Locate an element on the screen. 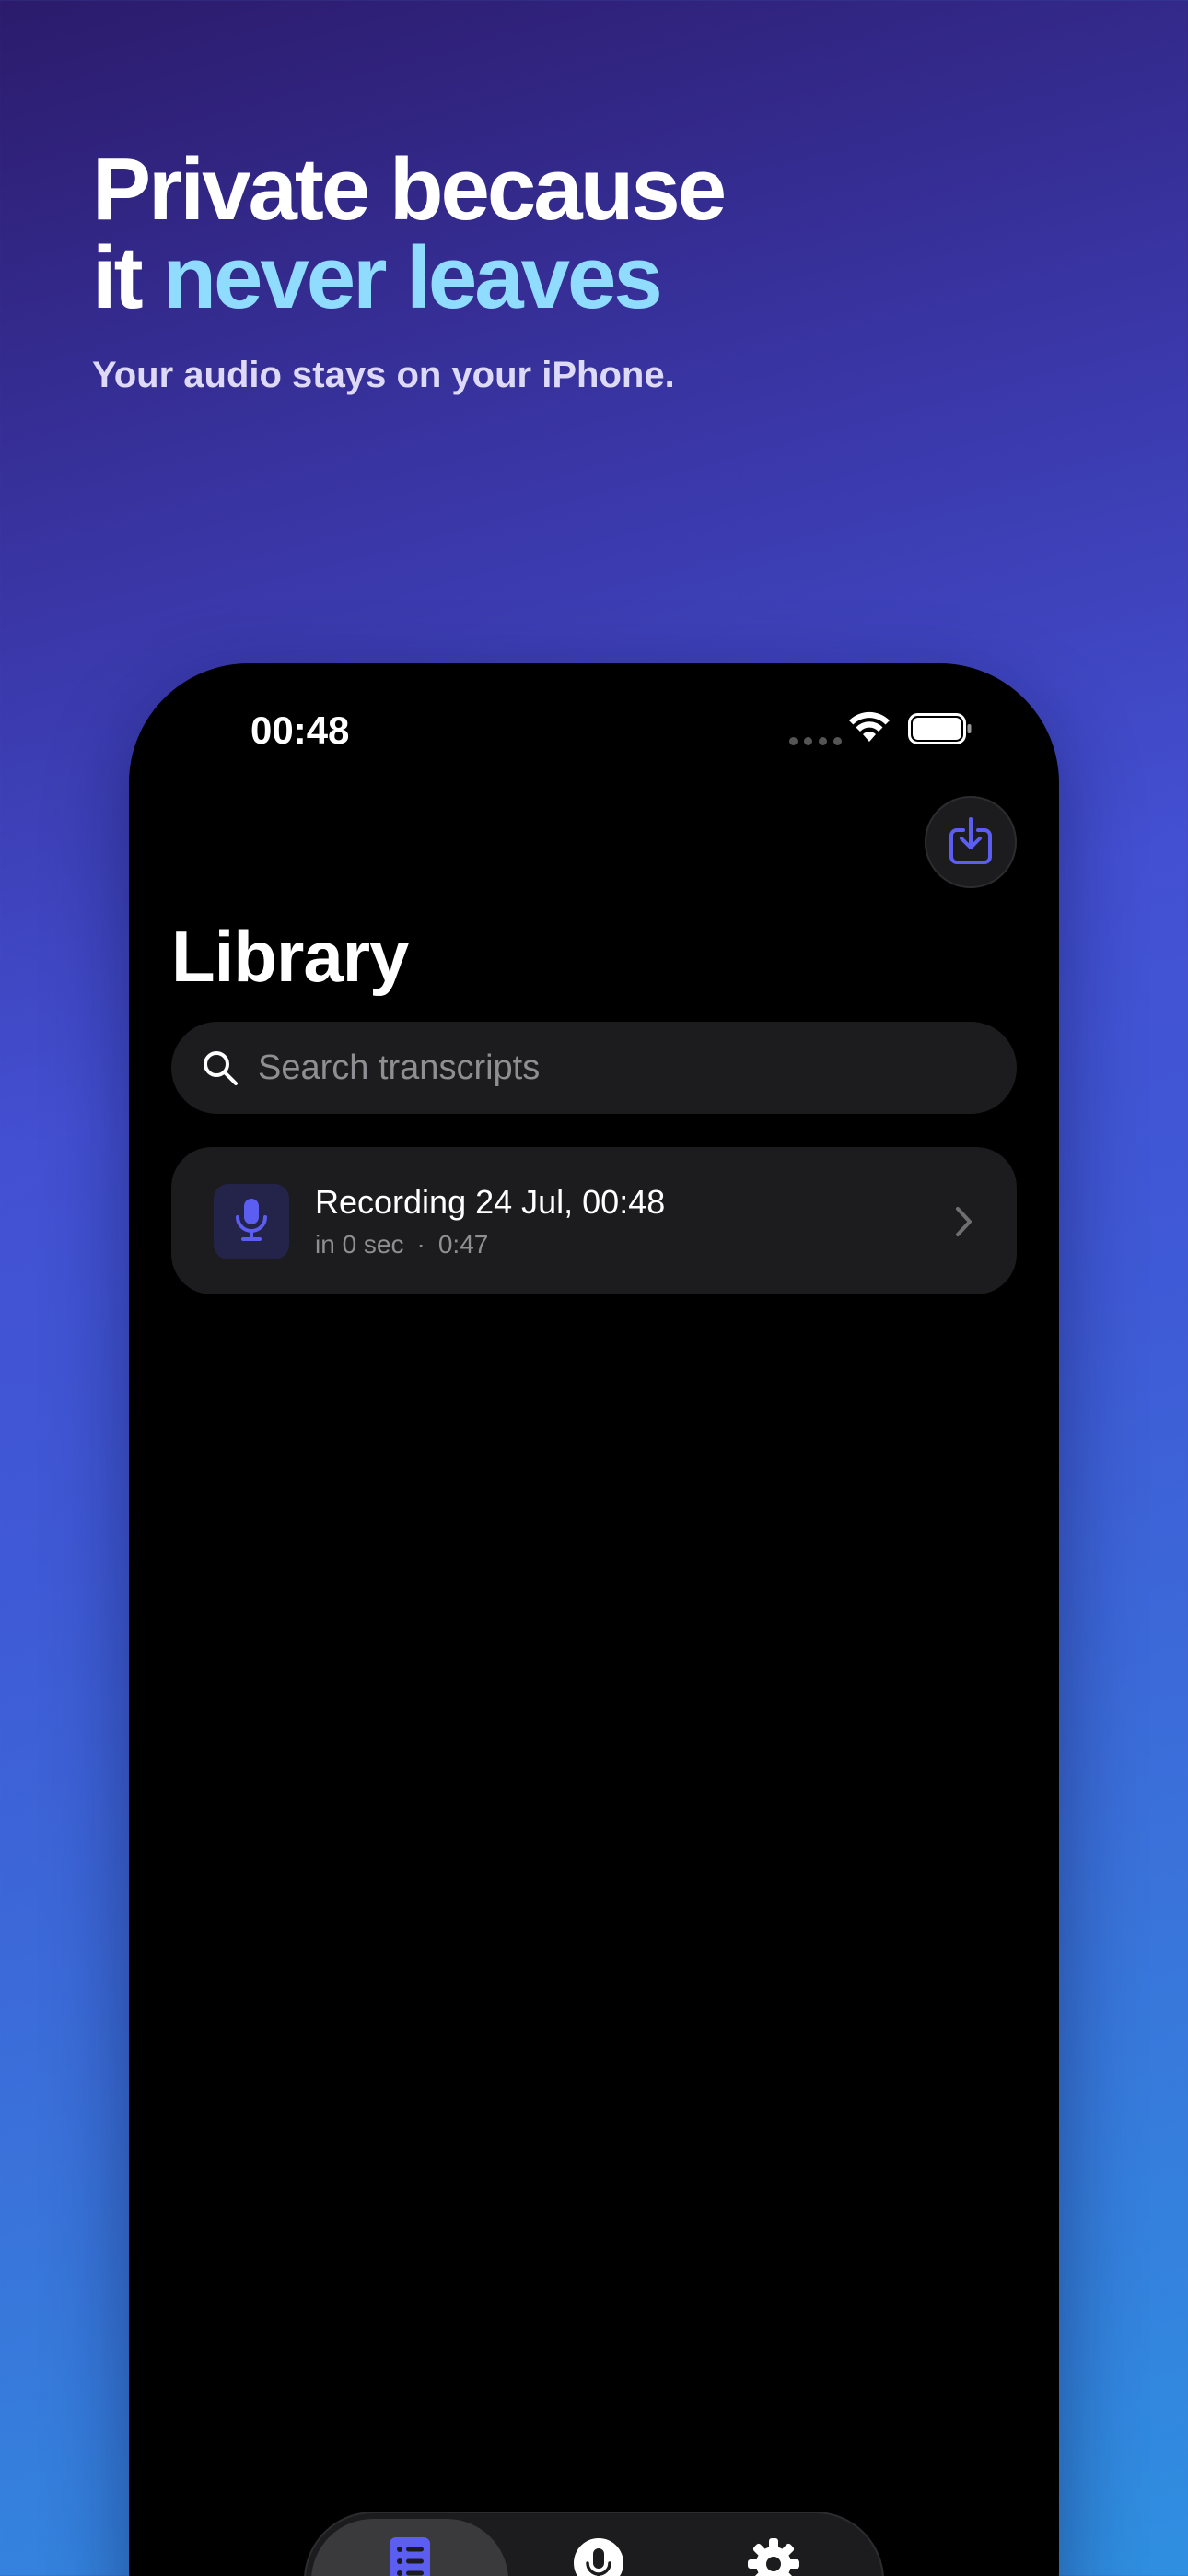 The height and width of the screenshot is (2576, 1188). recording-meta: in 0 sec · 0:47 is located at coordinates (401, 1244).